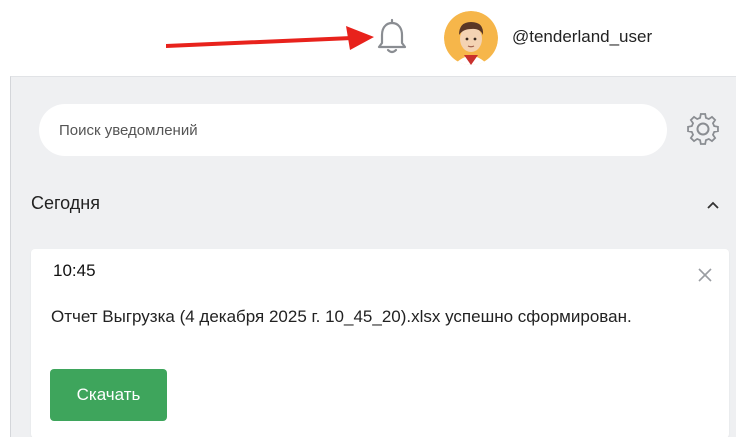 The height and width of the screenshot is (437, 736). Describe the element at coordinates (582, 37) in the screenshot. I see `username: @tenderland_user` at that location.